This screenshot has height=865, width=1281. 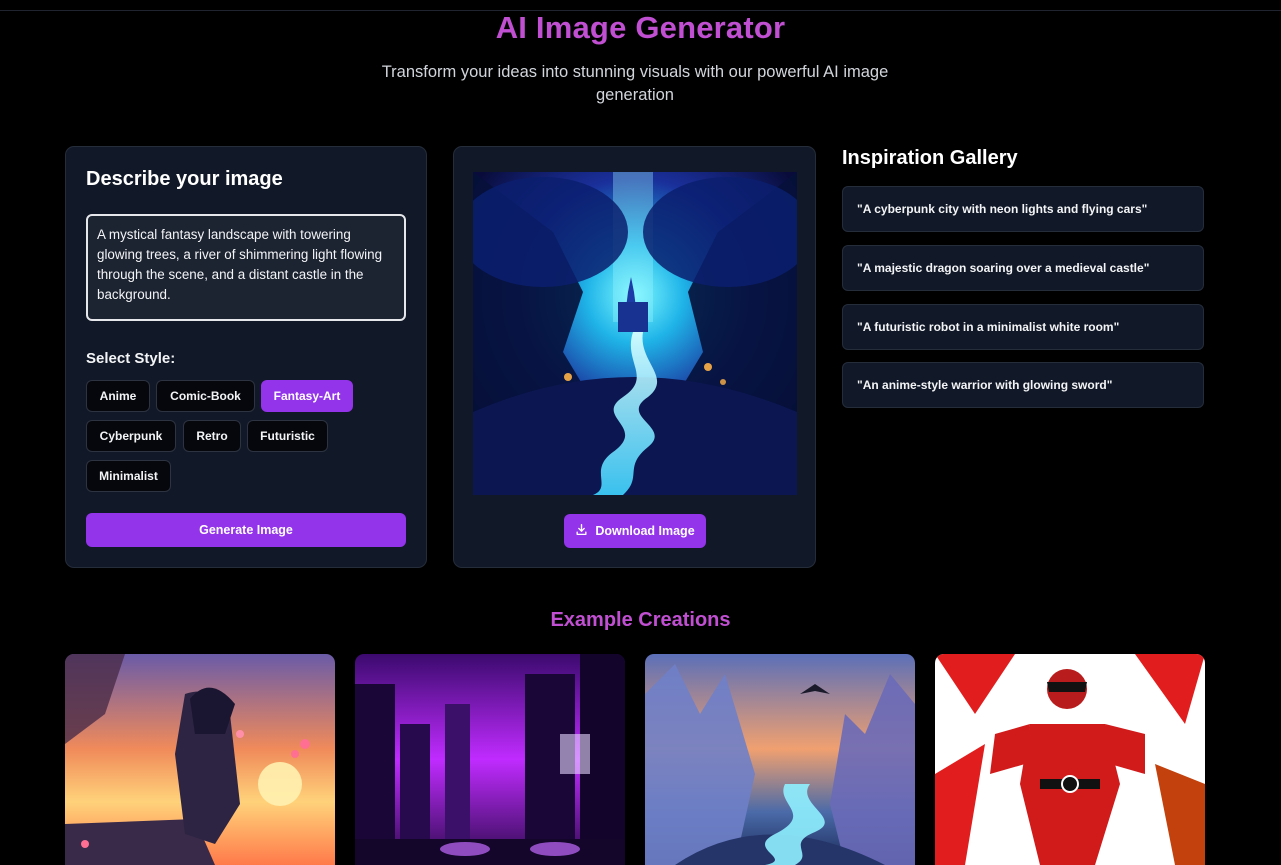 I want to click on example-cyberpunk-image, so click(x=490, y=759).